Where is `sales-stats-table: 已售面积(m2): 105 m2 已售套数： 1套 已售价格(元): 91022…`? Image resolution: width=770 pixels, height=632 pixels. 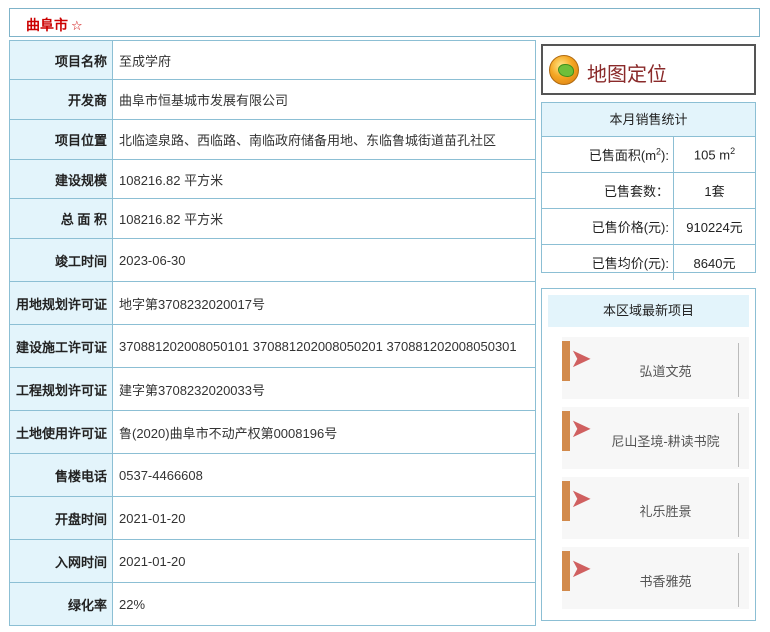 sales-stats-table: 已售面积(m2): 105 m2 已售套数： 1套 已售价格(元): 91022… is located at coordinates (648, 208).